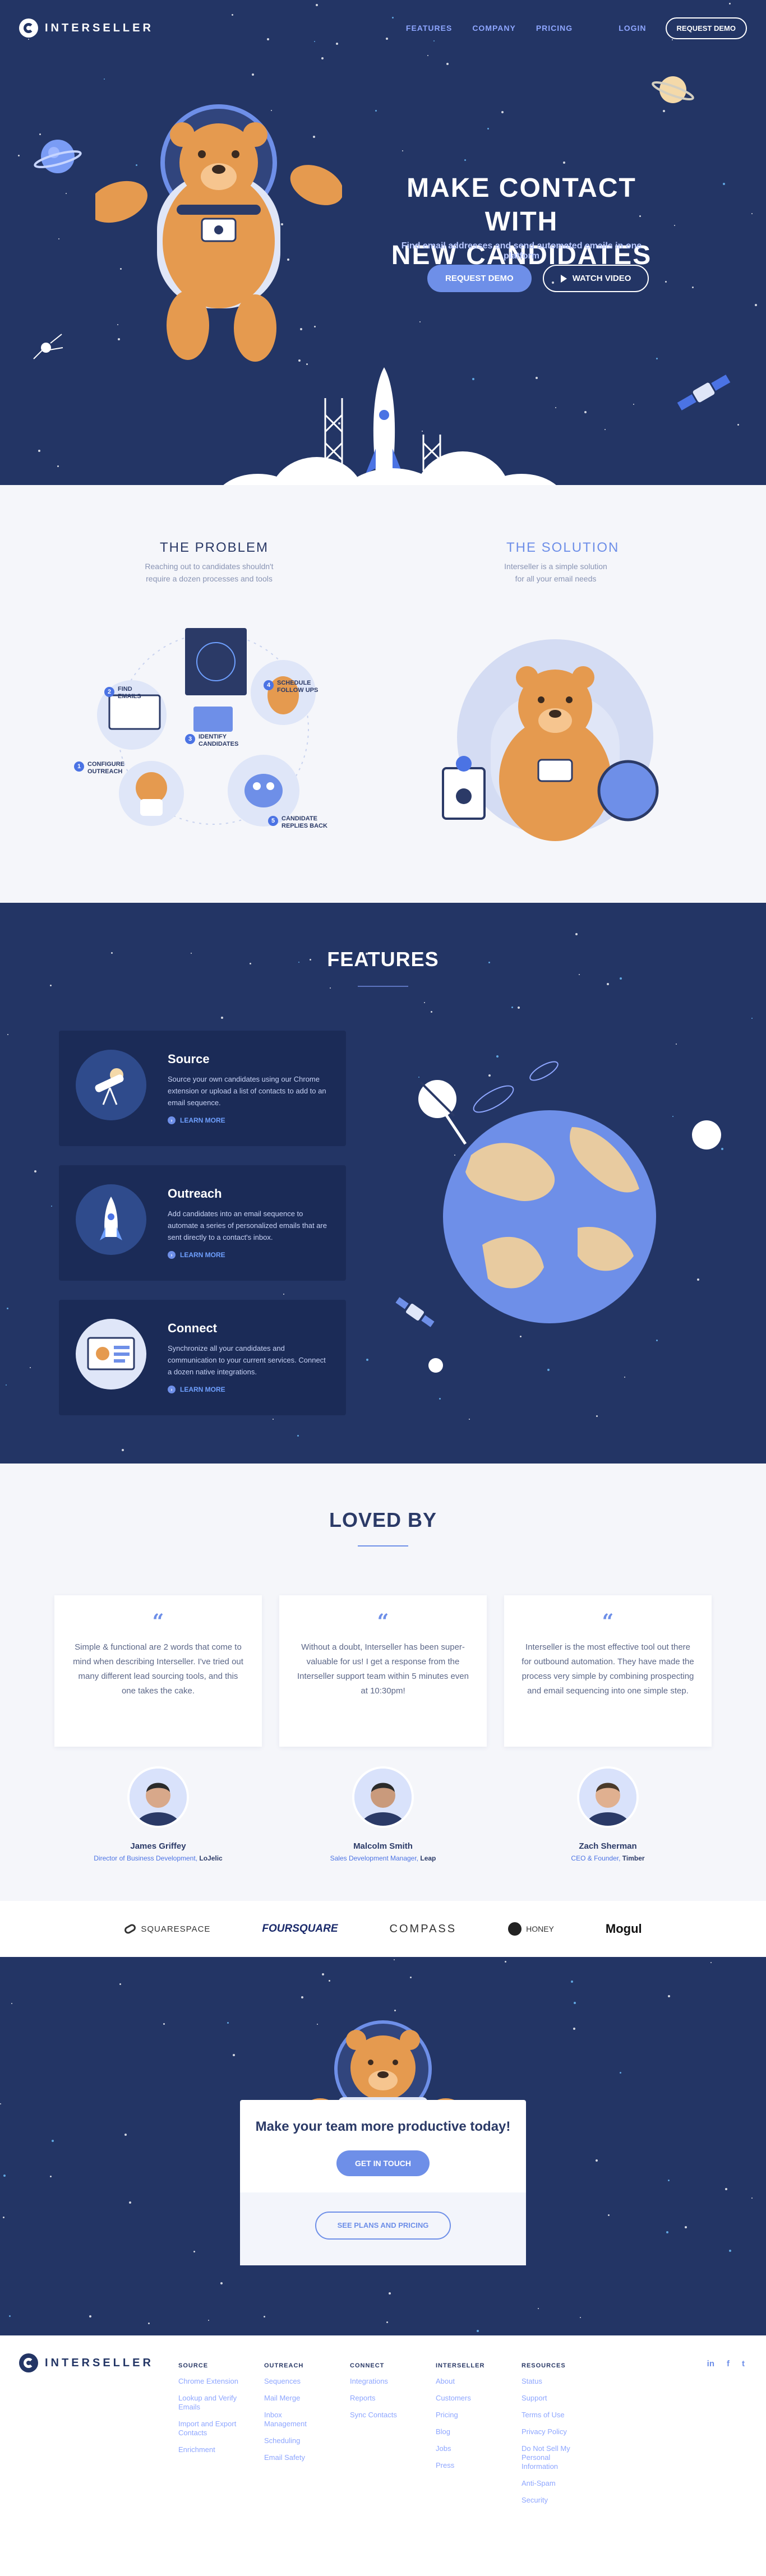 This screenshot has width=766, height=2576. I want to click on footer-link: Press, so click(466, 2466).